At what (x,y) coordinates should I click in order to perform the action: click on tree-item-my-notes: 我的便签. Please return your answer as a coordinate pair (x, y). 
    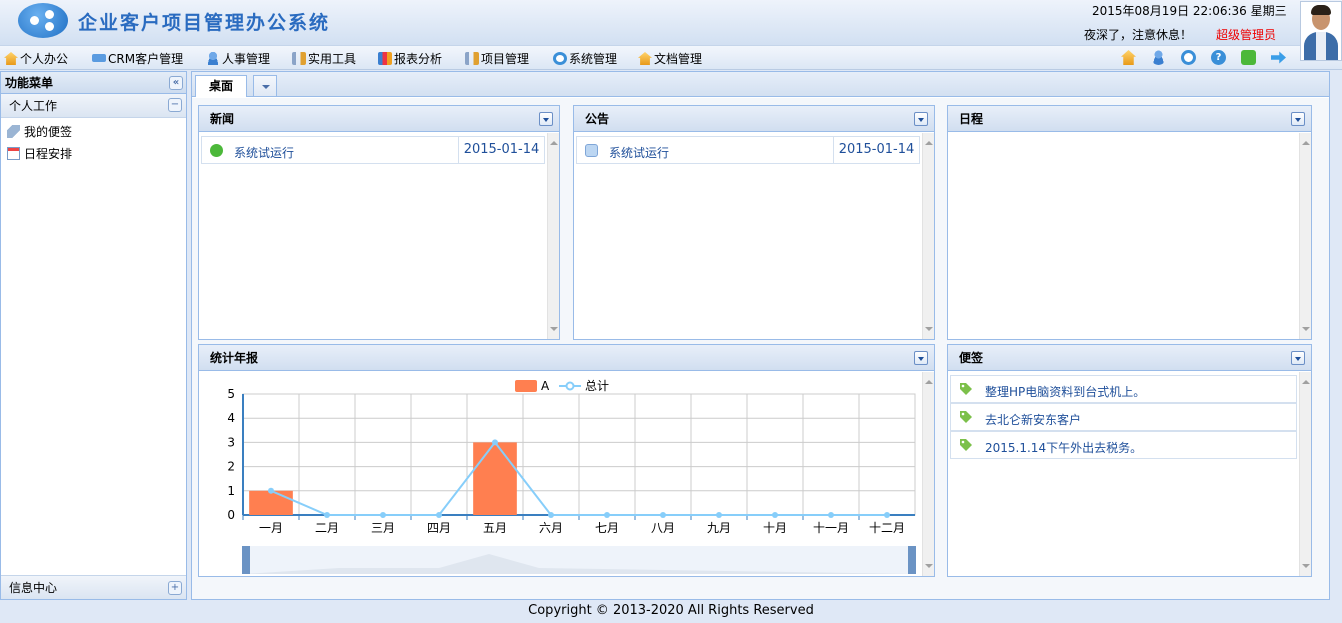
    Looking at the image, I should click on (93, 132).